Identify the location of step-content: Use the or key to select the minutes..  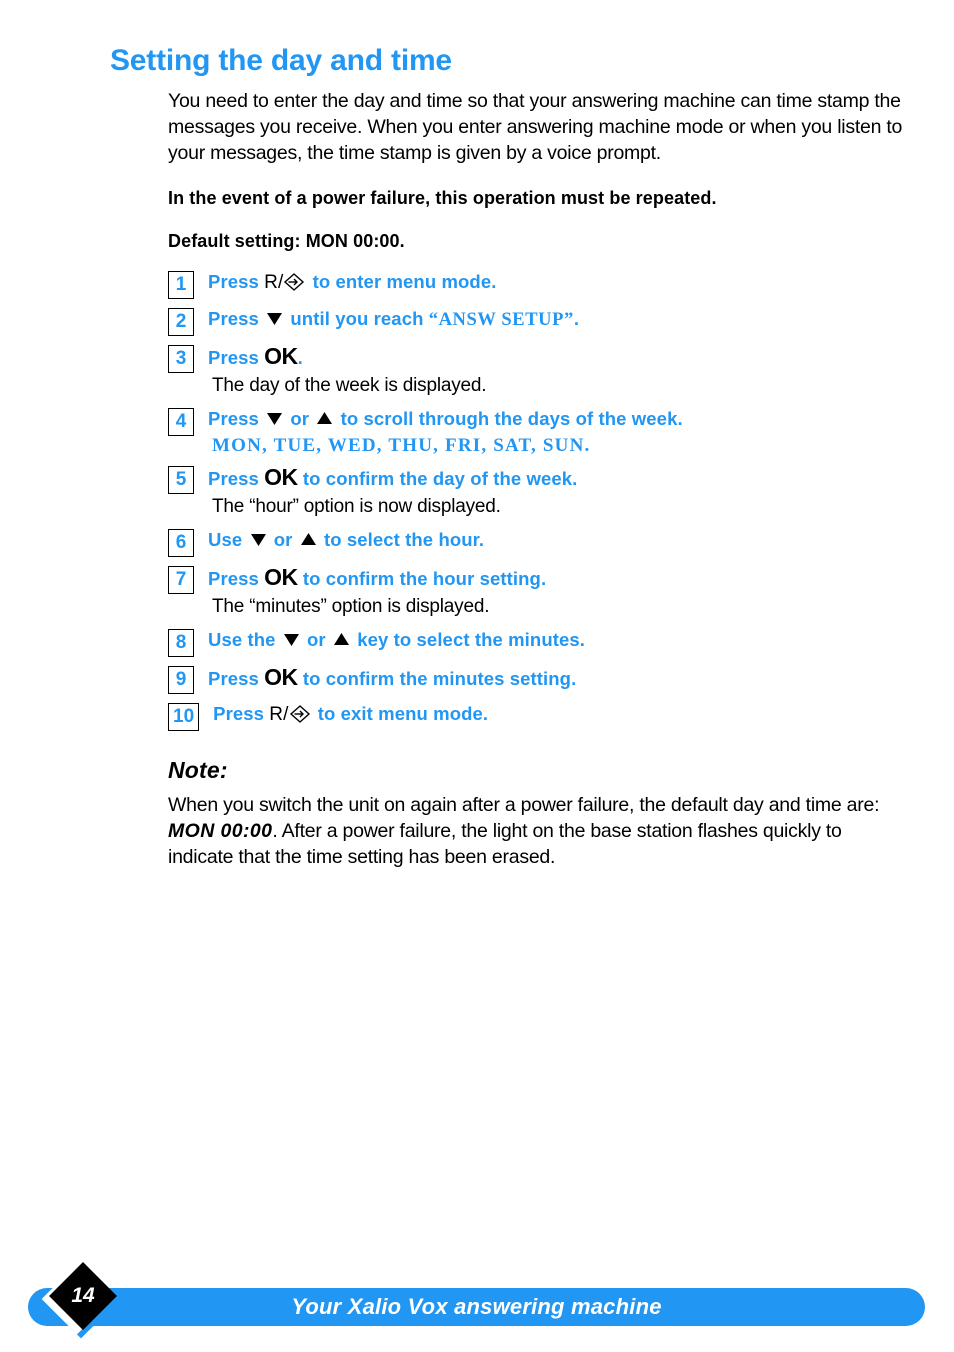
(551, 640).